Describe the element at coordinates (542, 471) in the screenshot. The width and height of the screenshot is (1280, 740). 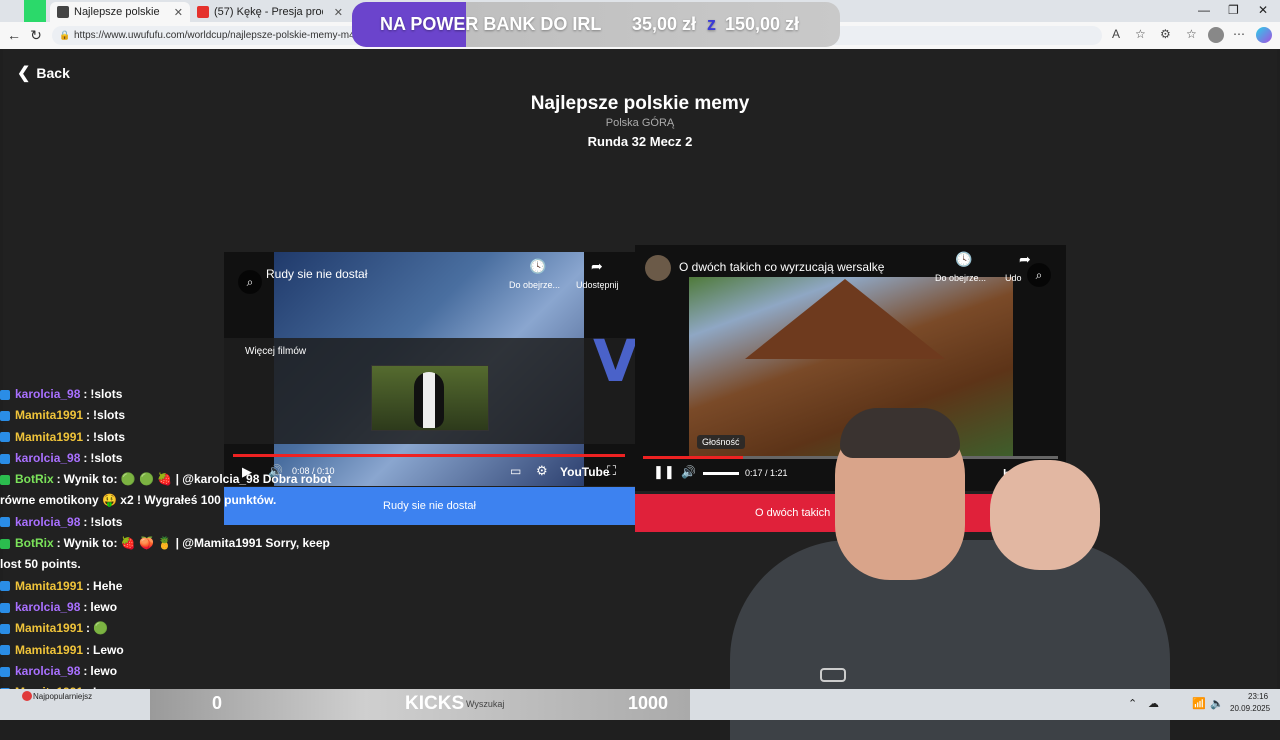
I see `settings-gear-icon: ⚙` at that location.